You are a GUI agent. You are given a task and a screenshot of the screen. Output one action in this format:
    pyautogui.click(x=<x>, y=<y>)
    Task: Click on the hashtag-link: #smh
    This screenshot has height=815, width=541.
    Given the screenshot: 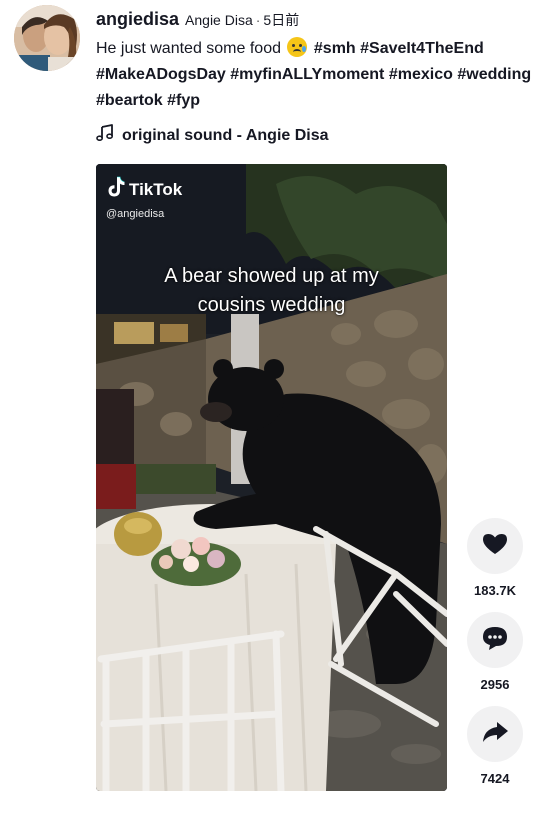 What is the action you would take?
    pyautogui.click(x=335, y=48)
    